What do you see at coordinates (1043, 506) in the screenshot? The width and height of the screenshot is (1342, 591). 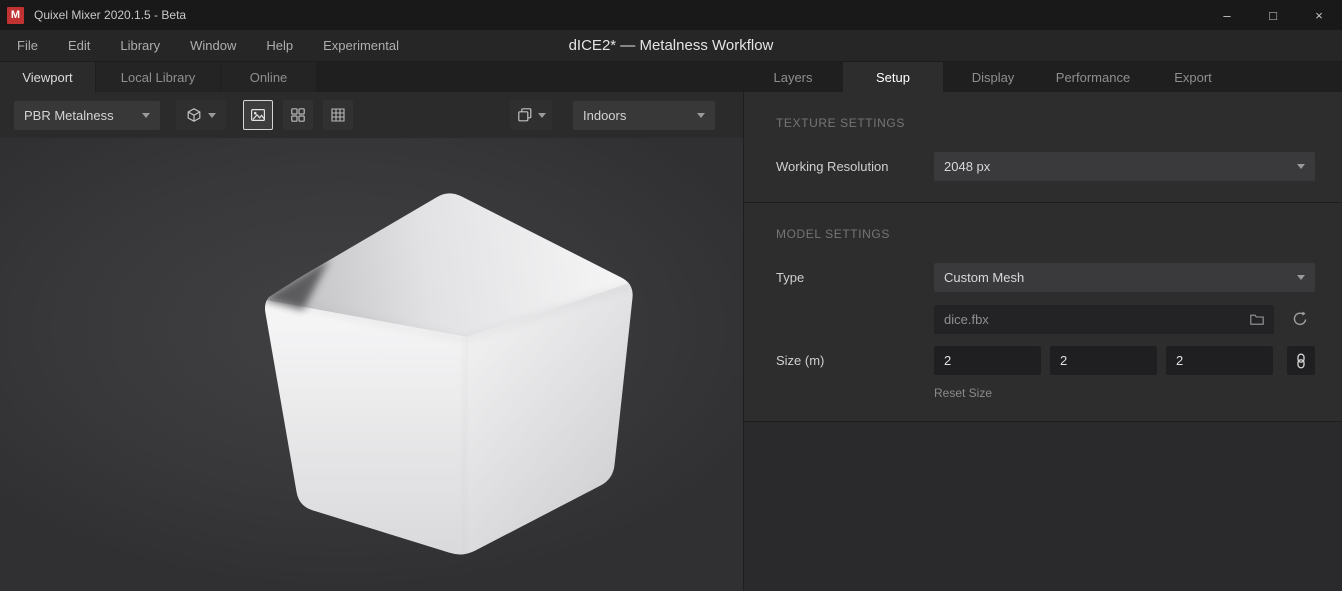 I see `panel-empty-area` at bounding box center [1043, 506].